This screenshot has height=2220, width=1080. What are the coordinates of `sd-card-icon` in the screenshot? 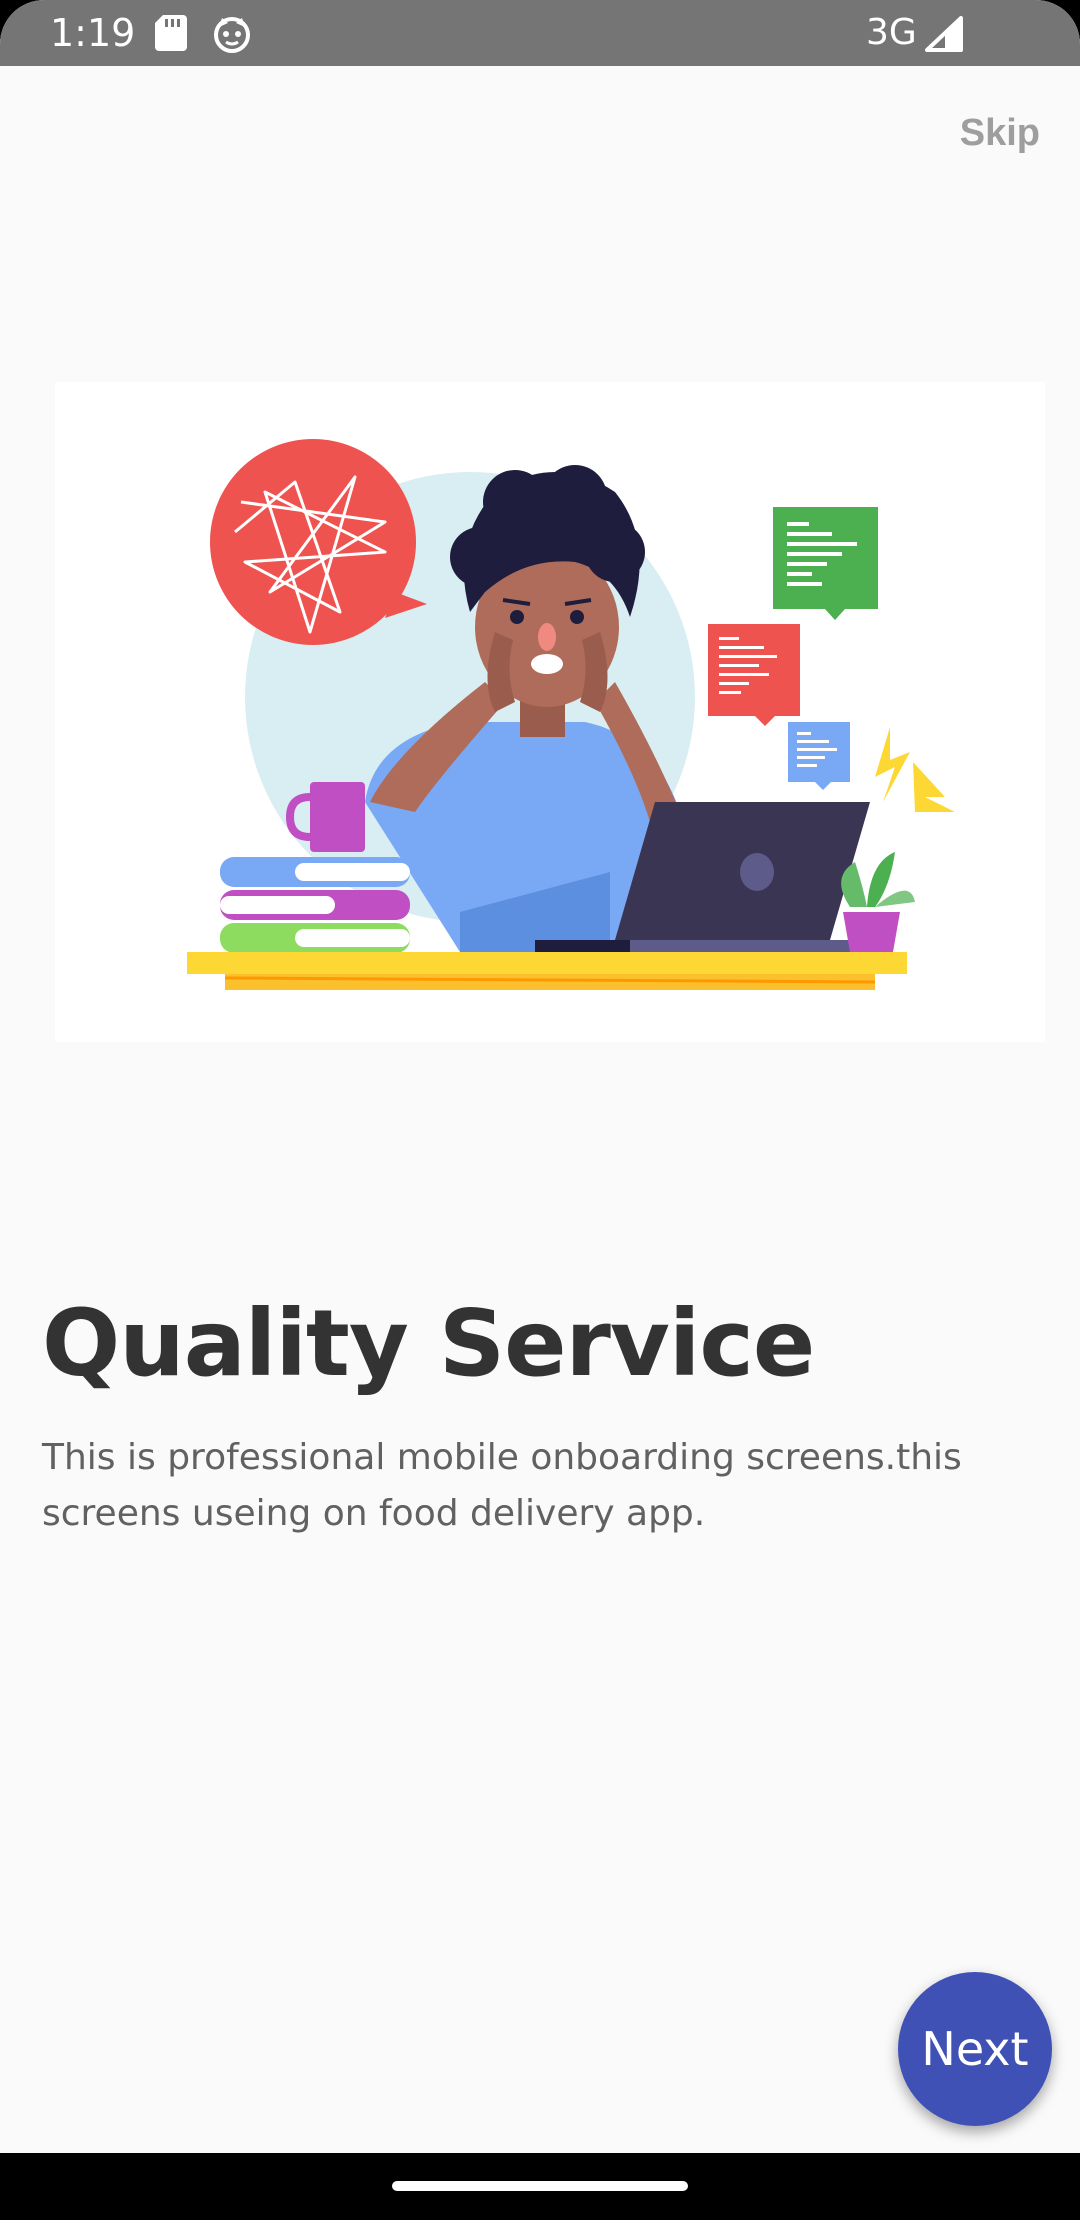 It's located at (171, 33).